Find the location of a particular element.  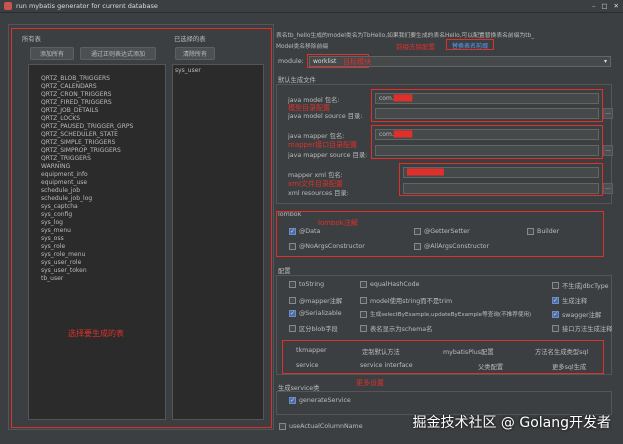

table-list-item: QRTZ_SIMPLE_TRIGGERS is located at coordinates (97, 143).